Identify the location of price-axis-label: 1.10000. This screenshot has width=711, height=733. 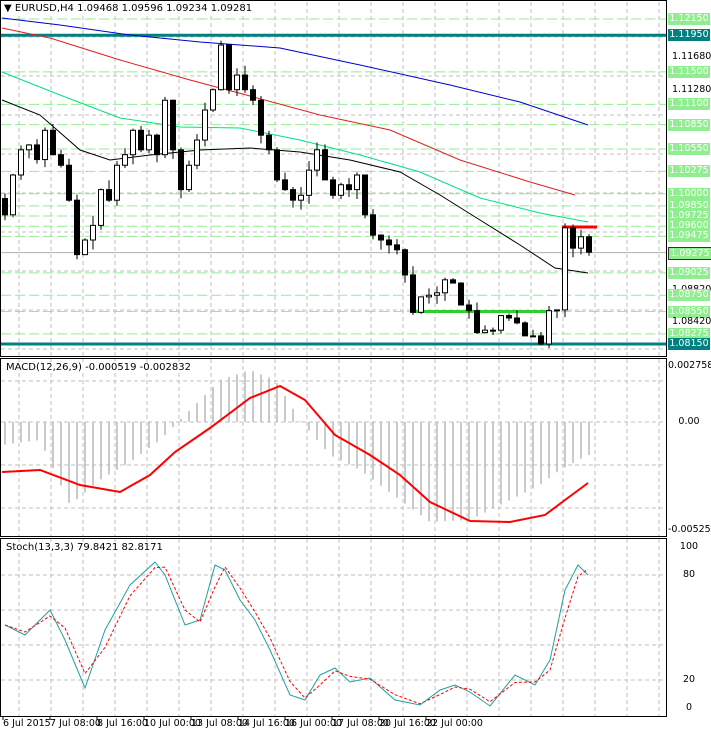
(689, 193).